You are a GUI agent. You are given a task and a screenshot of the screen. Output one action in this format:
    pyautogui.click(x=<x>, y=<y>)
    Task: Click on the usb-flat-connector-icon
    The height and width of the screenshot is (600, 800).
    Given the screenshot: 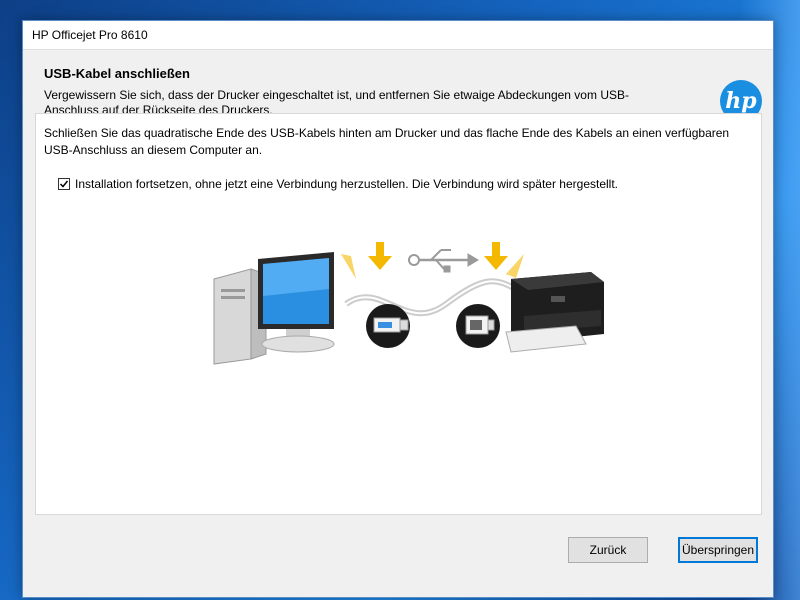 What is the action you would take?
    pyautogui.click(x=388, y=326)
    